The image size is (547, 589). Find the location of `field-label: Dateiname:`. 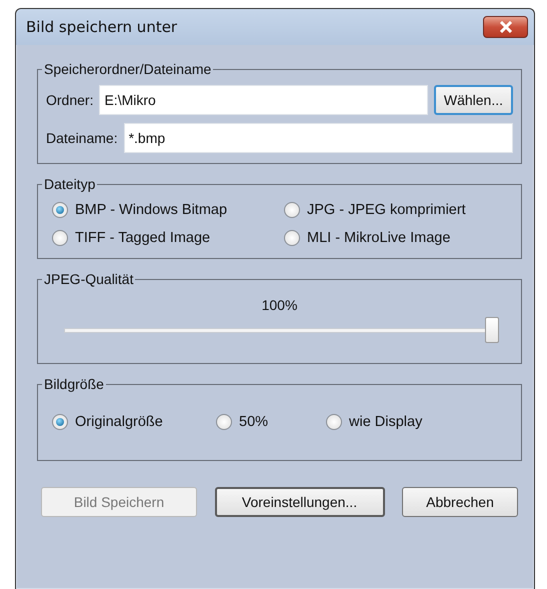

field-label: Dateiname: is located at coordinates (82, 138).